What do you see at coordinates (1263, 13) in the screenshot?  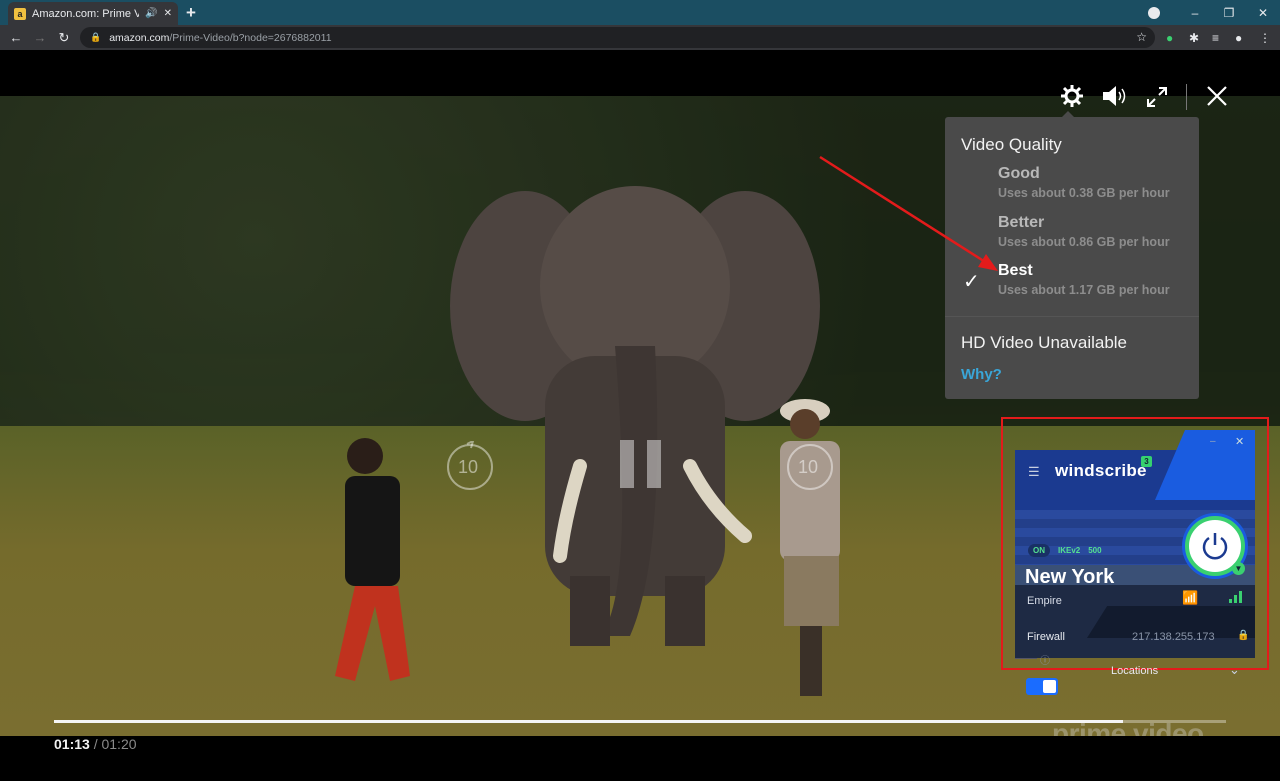 I see `close-window-button: ✕` at bounding box center [1263, 13].